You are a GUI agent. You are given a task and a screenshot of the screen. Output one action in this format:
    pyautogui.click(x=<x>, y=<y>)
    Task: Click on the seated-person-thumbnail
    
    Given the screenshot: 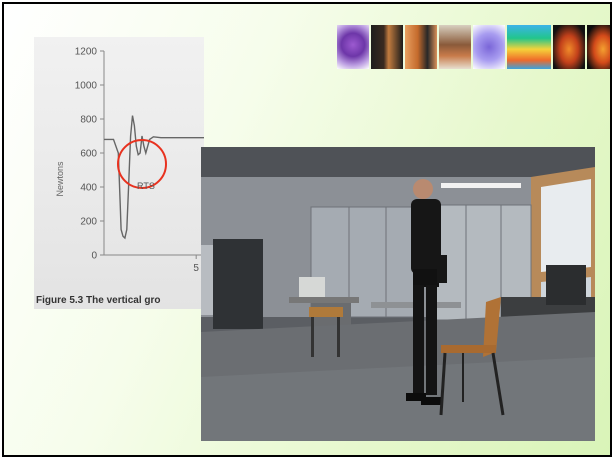 What is the action you would take?
    pyautogui.click(x=455, y=47)
    